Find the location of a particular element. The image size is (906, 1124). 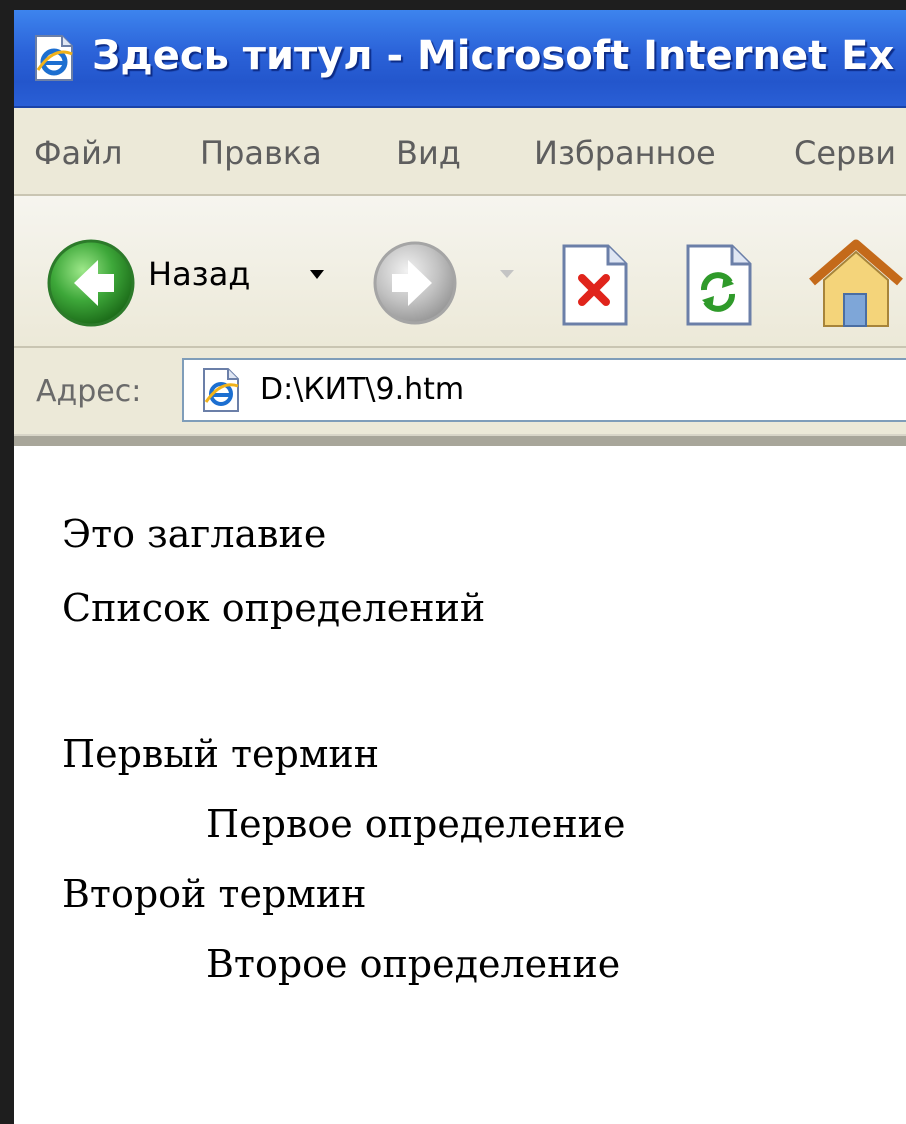

refresh-icon is located at coordinates (718, 285).